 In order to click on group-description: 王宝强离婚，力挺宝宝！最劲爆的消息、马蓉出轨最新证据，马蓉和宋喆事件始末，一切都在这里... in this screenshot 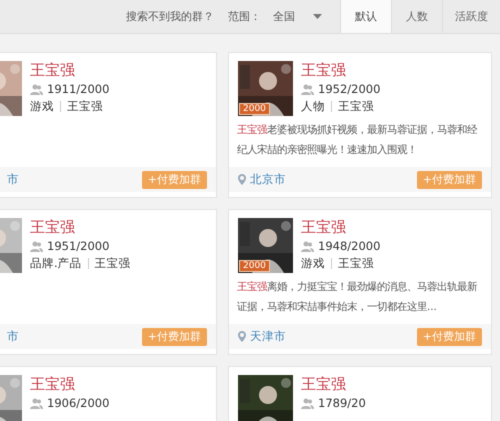, I will do `click(357, 297)`.